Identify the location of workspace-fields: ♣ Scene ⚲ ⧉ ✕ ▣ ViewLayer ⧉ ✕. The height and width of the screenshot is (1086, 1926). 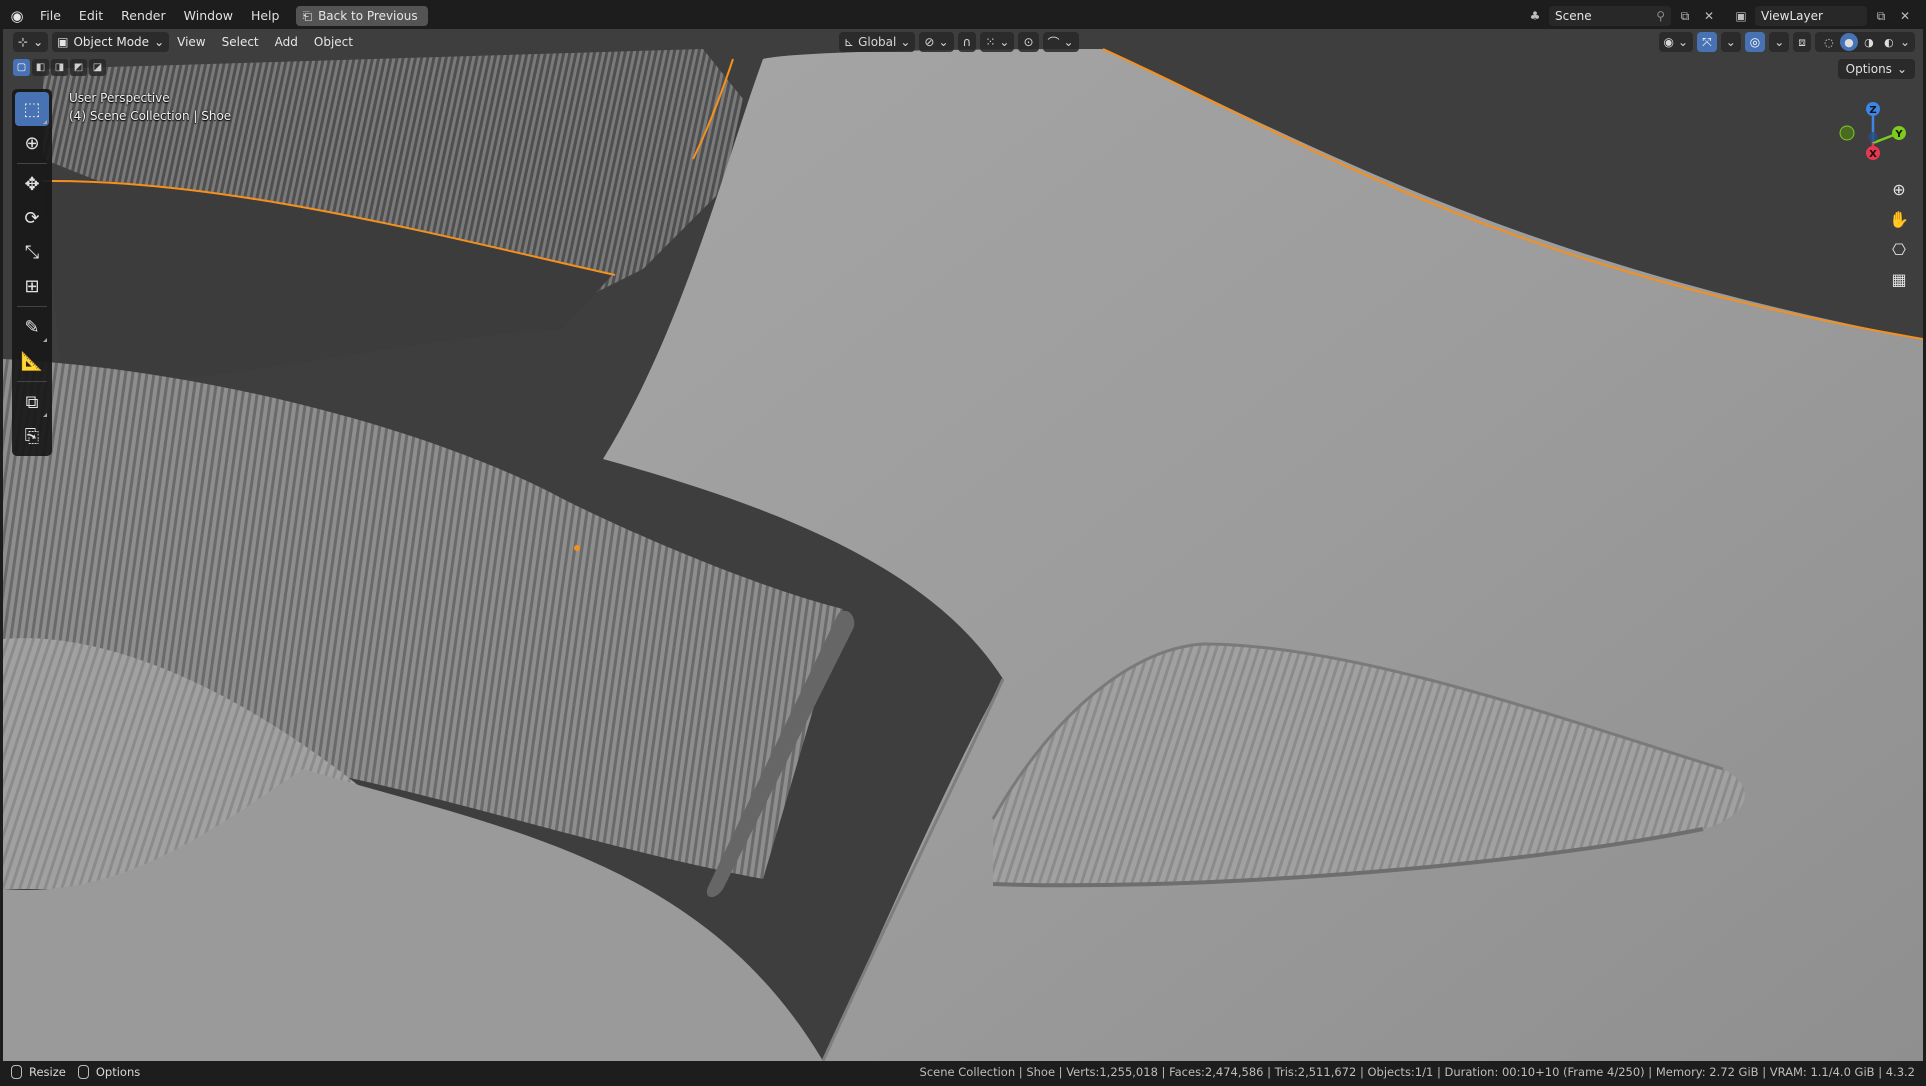
(1720, 16).